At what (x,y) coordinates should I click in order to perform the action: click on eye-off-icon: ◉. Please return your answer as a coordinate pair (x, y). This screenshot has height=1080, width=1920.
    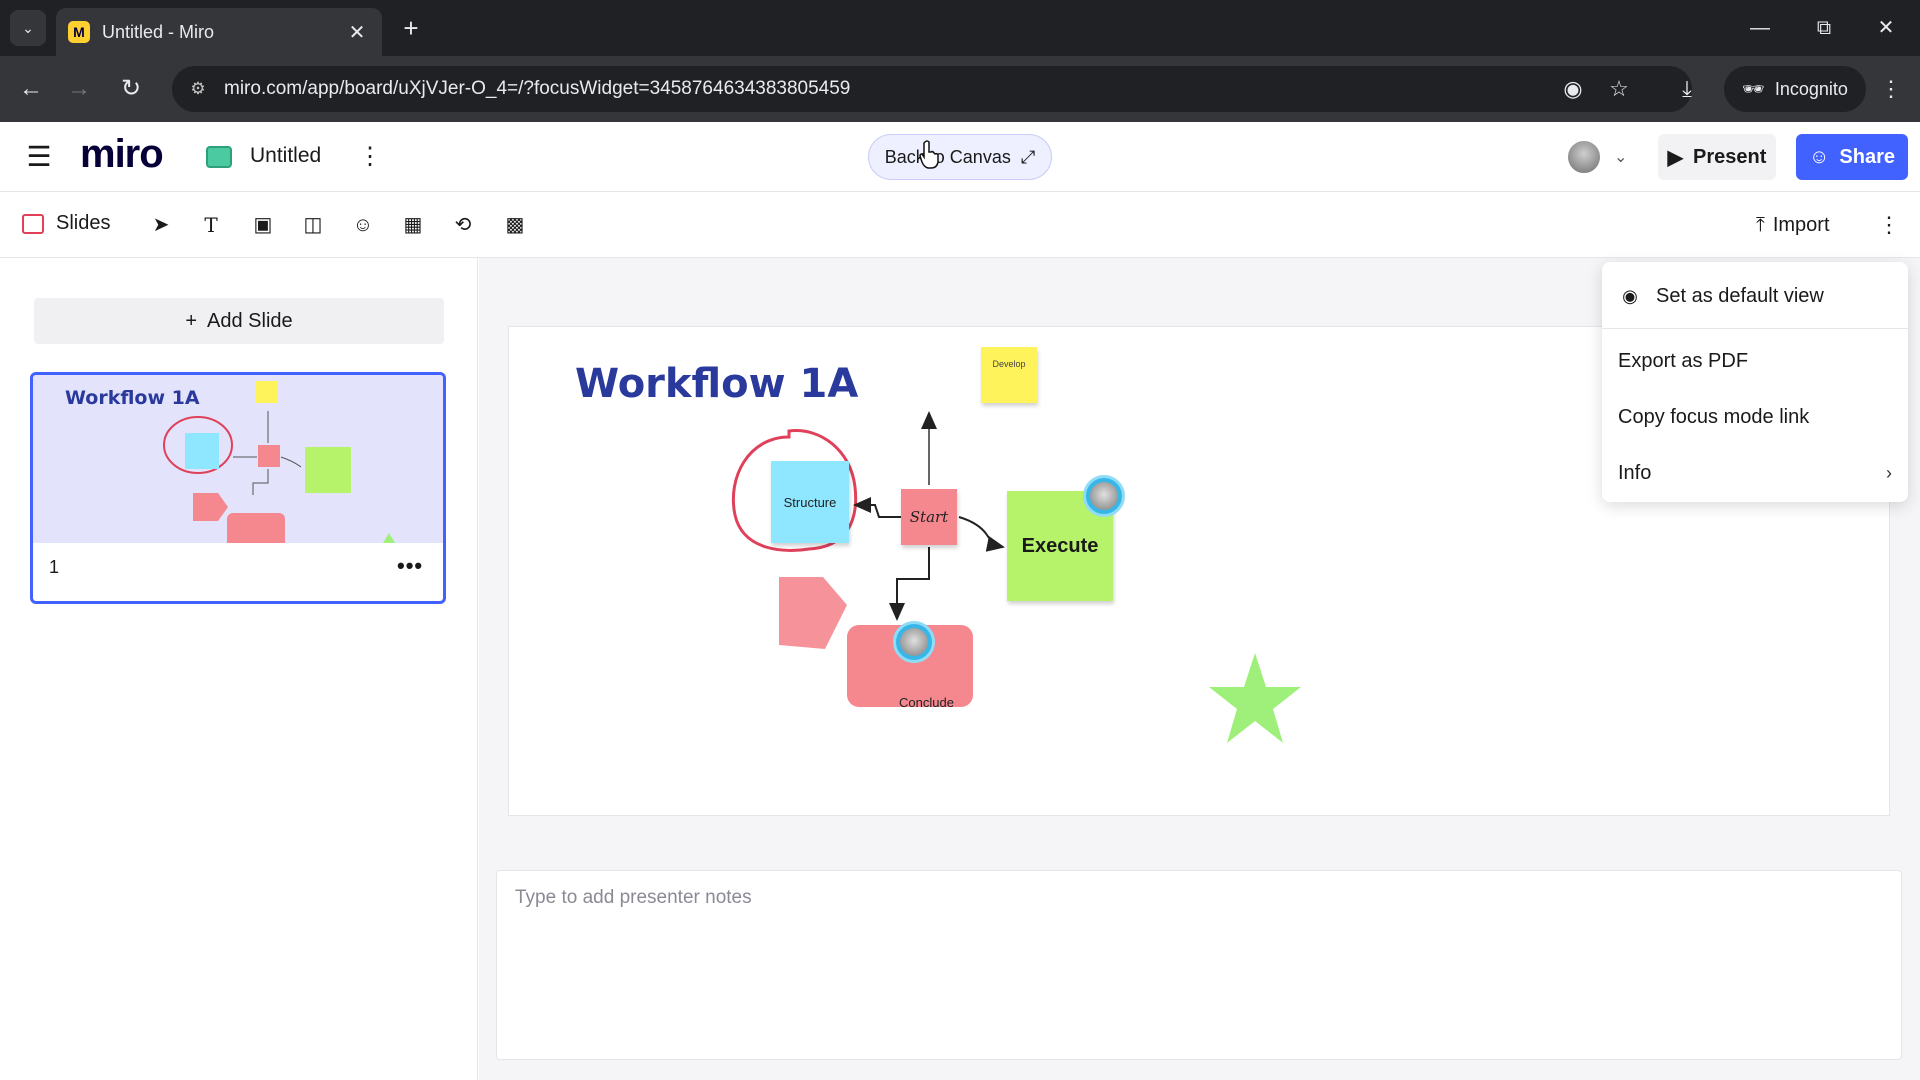
    Looking at the image, I should click on (1573, 89).